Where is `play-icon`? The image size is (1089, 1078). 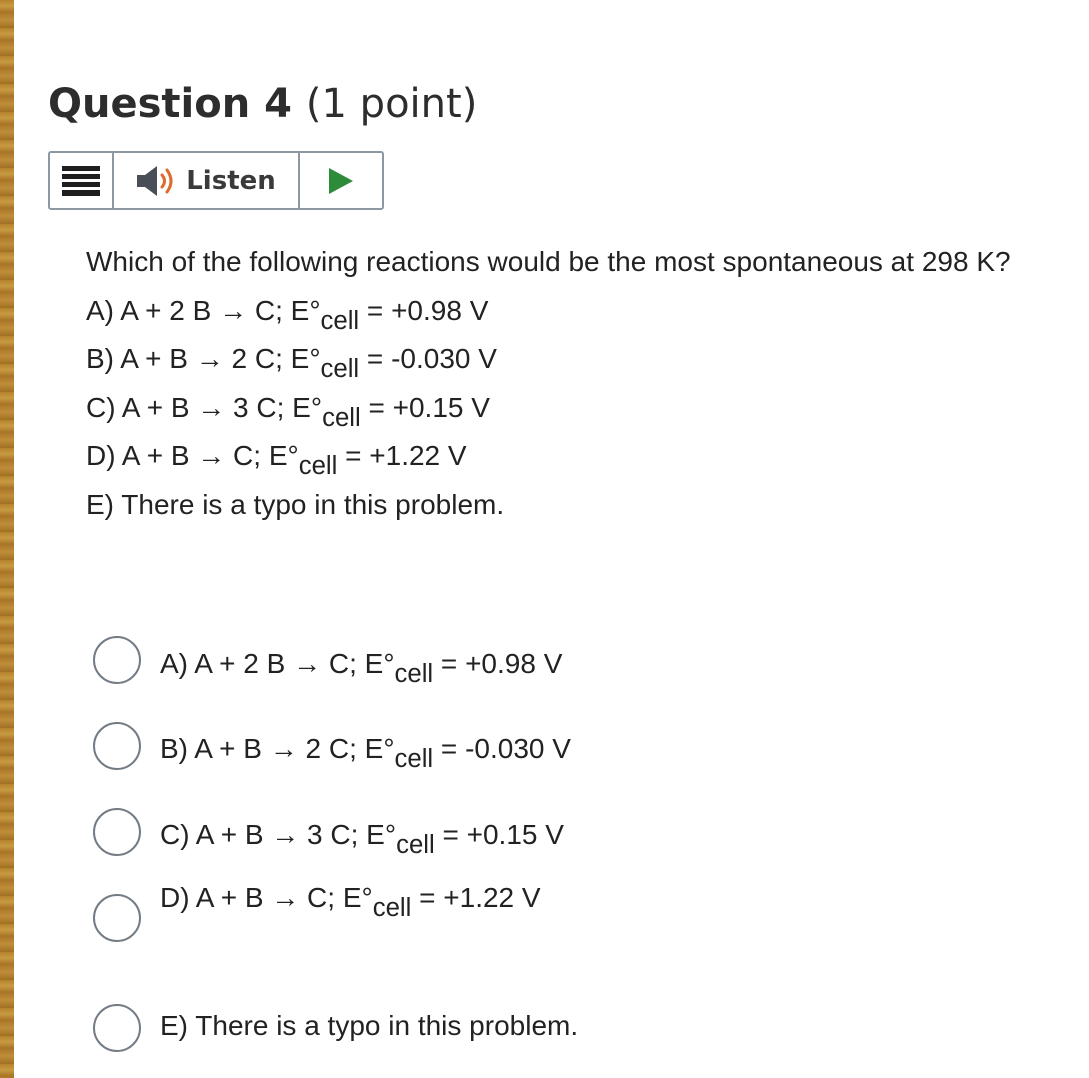
play-icon is located at coordinates (341, 180).